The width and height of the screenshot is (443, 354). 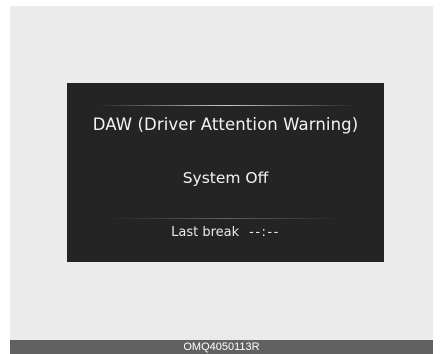 What do you see at coordinates (225, 218) in the screenshot?
I see `bottom-divider` at bounding box center [225, 218].